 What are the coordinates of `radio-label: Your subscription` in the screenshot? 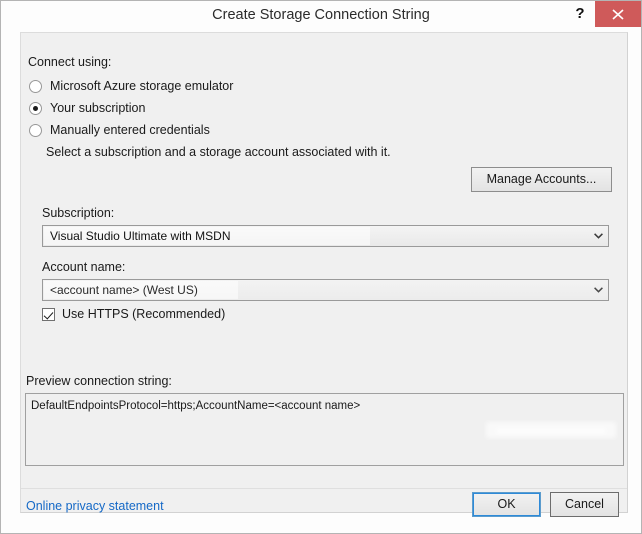 It's located at (98, 108).